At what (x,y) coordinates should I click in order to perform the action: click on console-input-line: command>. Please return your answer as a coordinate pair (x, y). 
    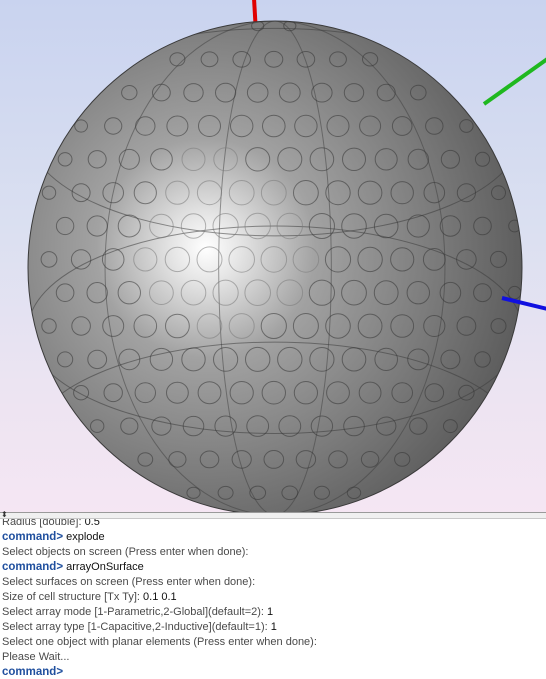
    Looking at the image, I should click on (32, 672).